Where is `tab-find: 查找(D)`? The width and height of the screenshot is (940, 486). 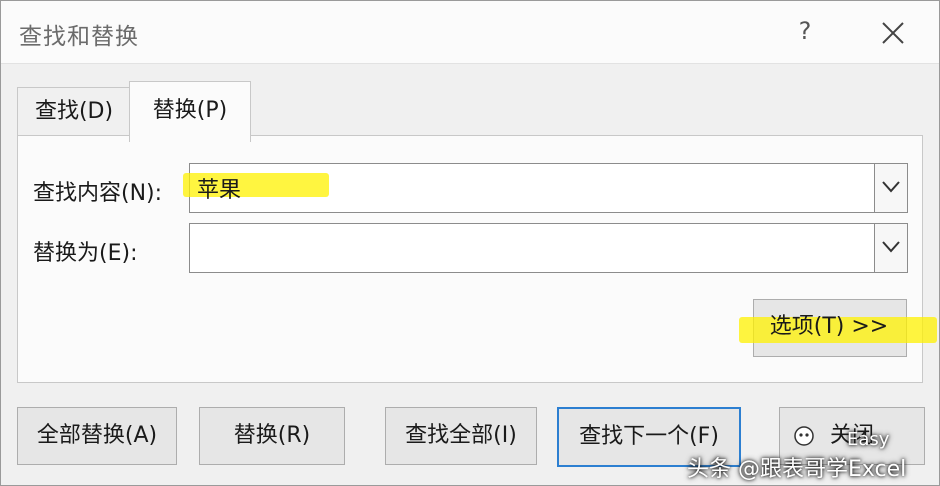 tab-find: 查找(D) is located at coordinates (74, 111).